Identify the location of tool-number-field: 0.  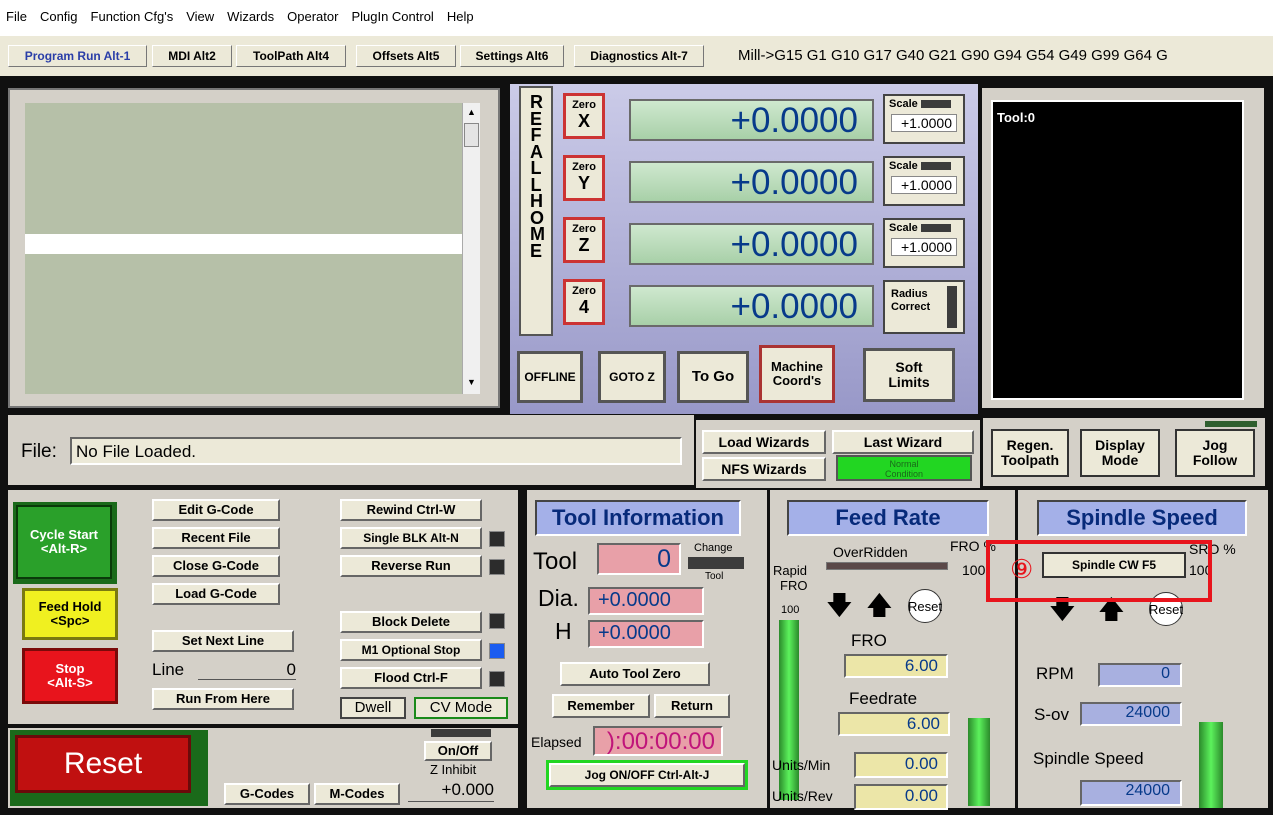
(639, 559).